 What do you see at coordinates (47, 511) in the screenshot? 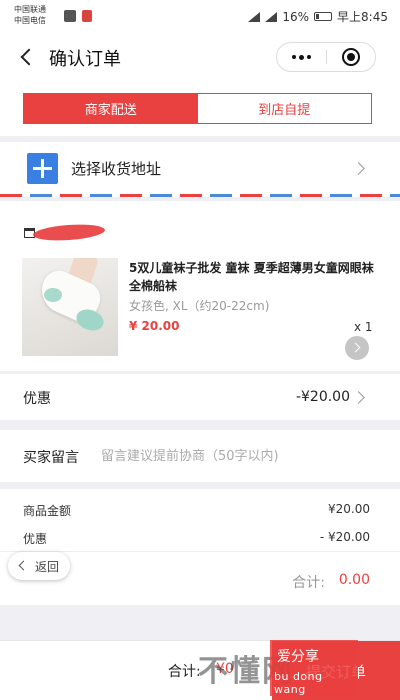
I see `goods-amount-label: 商品金额` at bounding box center [47, 511].